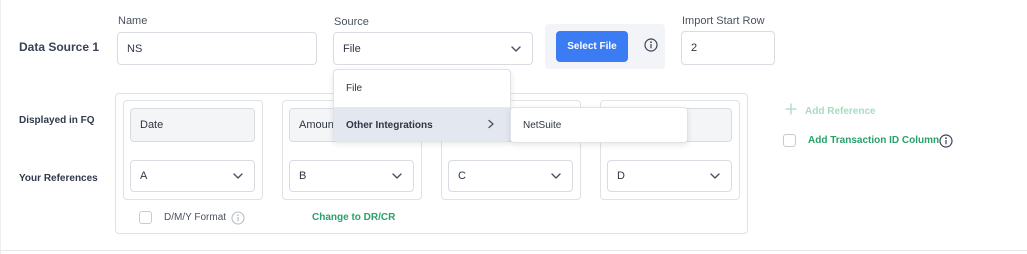 The height and width of the screenshot is (254, 1027). Describe the element at coordinates (354, 88) in the screenshot. I see `menu-item-label: File` at that location.